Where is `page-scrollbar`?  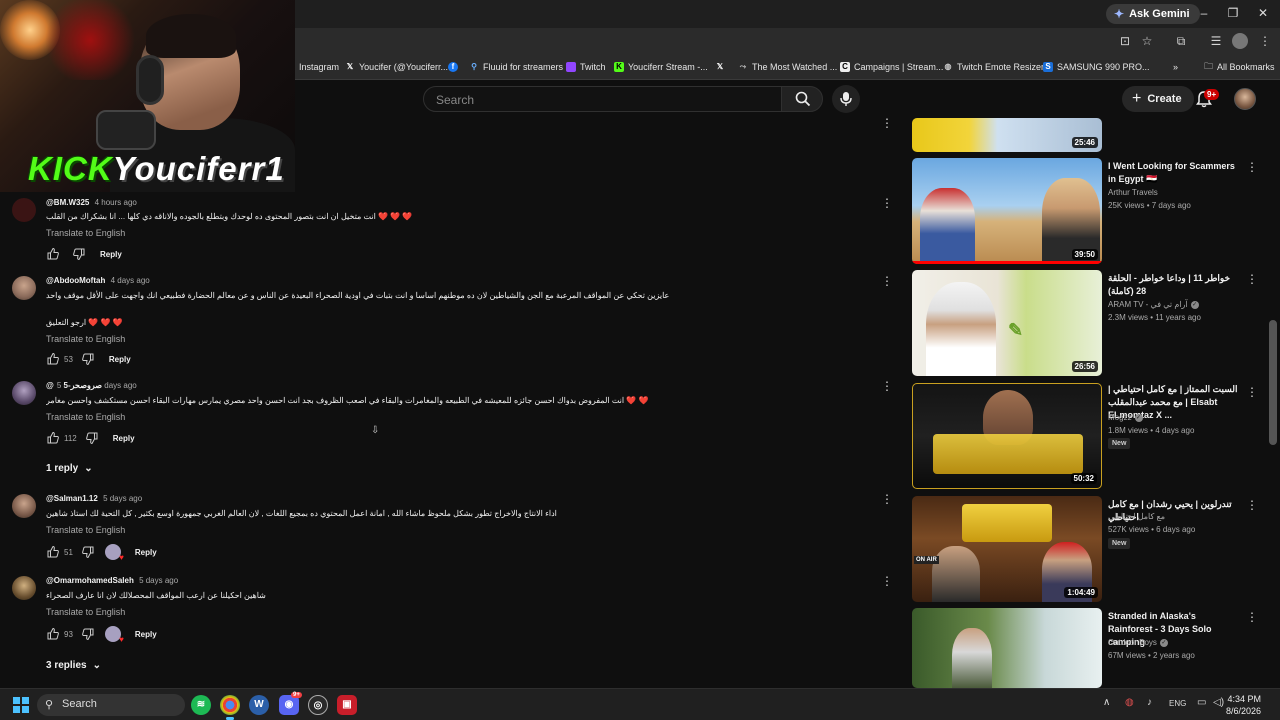
page-scrollbar is located at coordinates (1273, 382).